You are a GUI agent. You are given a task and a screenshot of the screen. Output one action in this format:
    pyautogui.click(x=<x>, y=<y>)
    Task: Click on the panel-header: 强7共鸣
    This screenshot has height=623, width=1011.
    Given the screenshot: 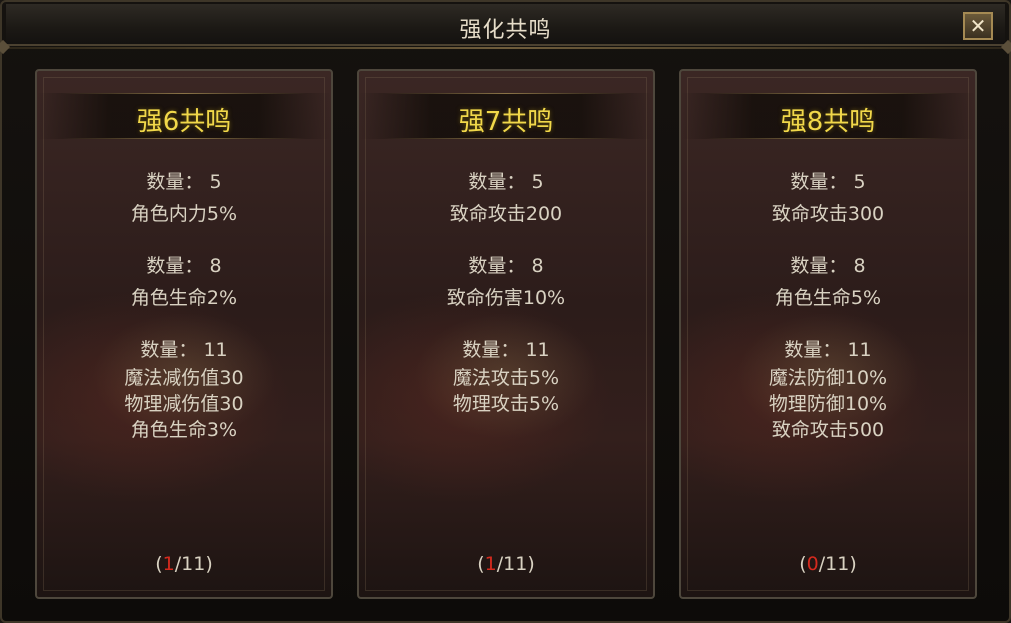 What is the action you would take?
    pyautogui.click(x=506, y=116)
    